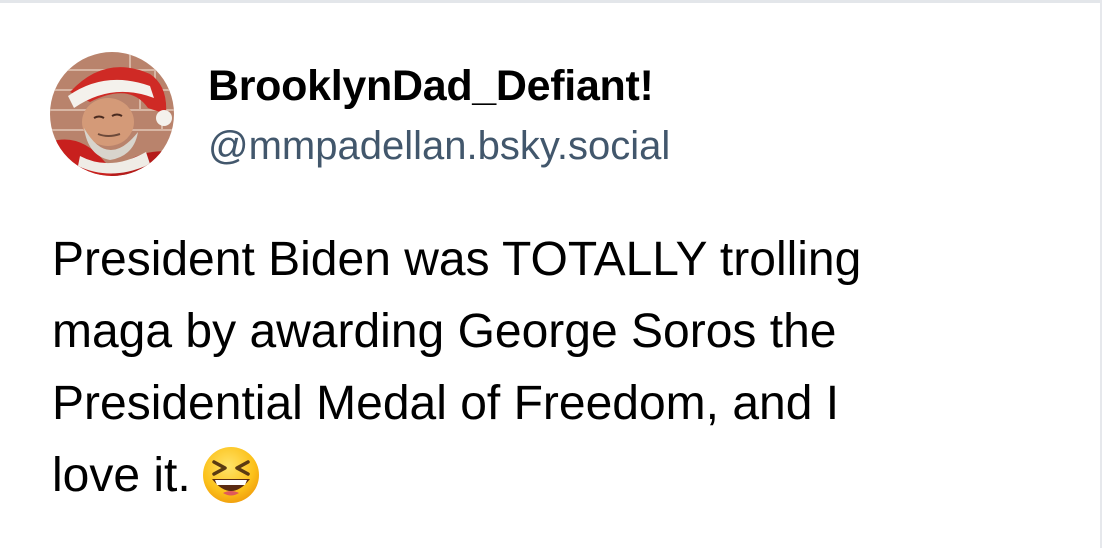 The width and height of the screenshot is (1102, 548). Describe the element at coordinates (439, 146) in the screenshot. I see `author-handle: @mmpadellan.bsky.social` at that location.